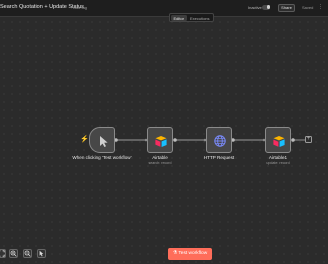  What do you see at coordinates (160, 163) in the screenshot?
I see `node-subtitle: search: record` at bounding box center [160, 163].